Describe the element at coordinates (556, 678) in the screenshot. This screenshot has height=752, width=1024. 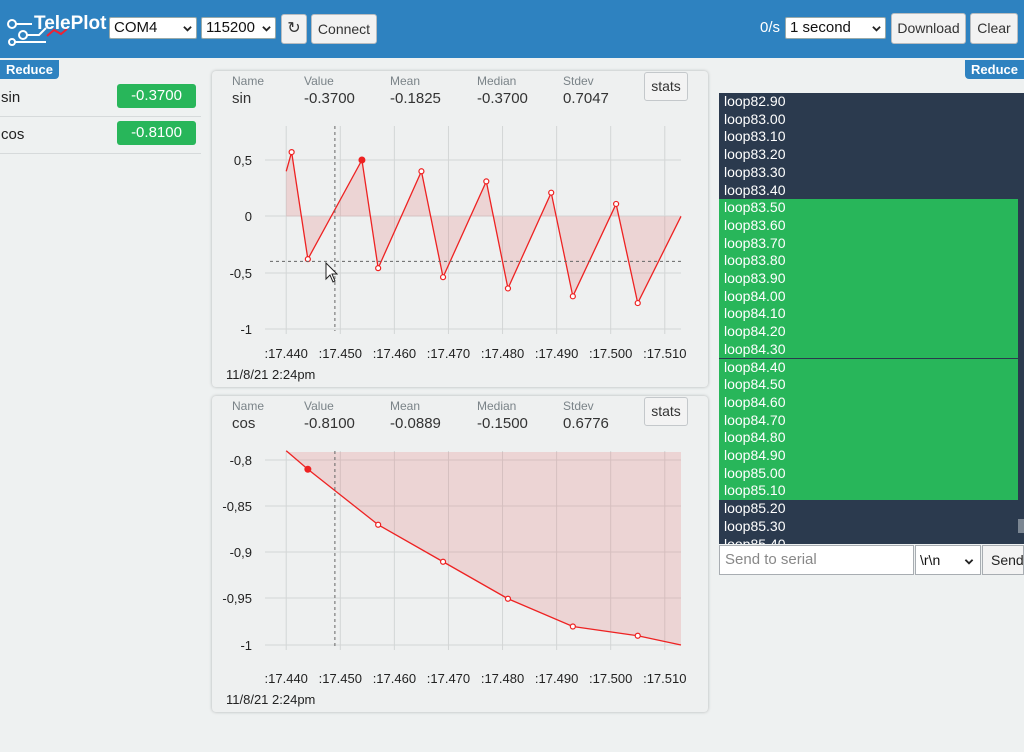
I see `x-tick-label: :17.490` at that location.